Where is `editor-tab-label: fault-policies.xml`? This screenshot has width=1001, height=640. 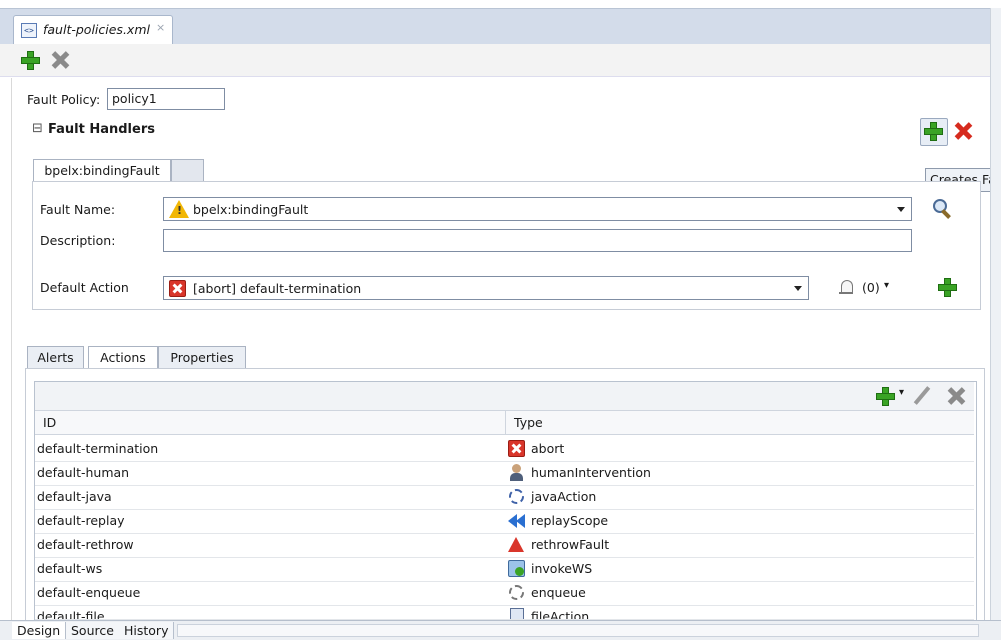
editor-tab-label: fault-policies.xml is located at coordinates (96, 29).